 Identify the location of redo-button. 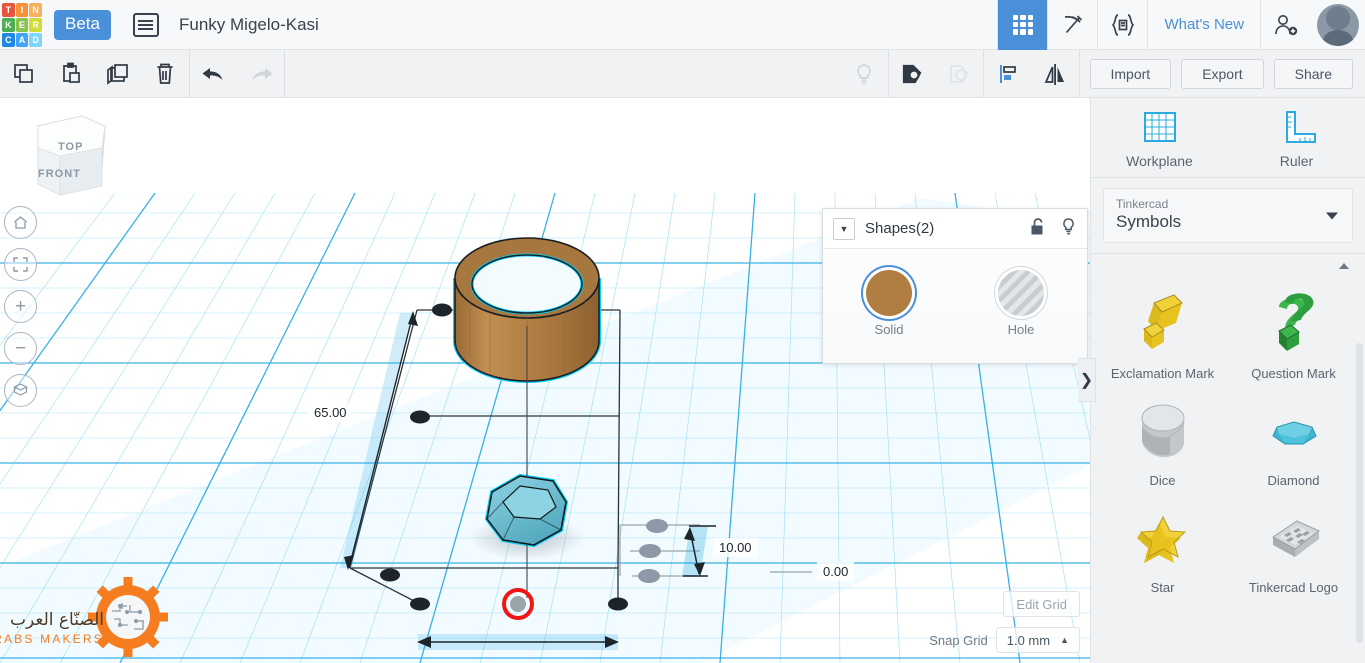
(260, 74).